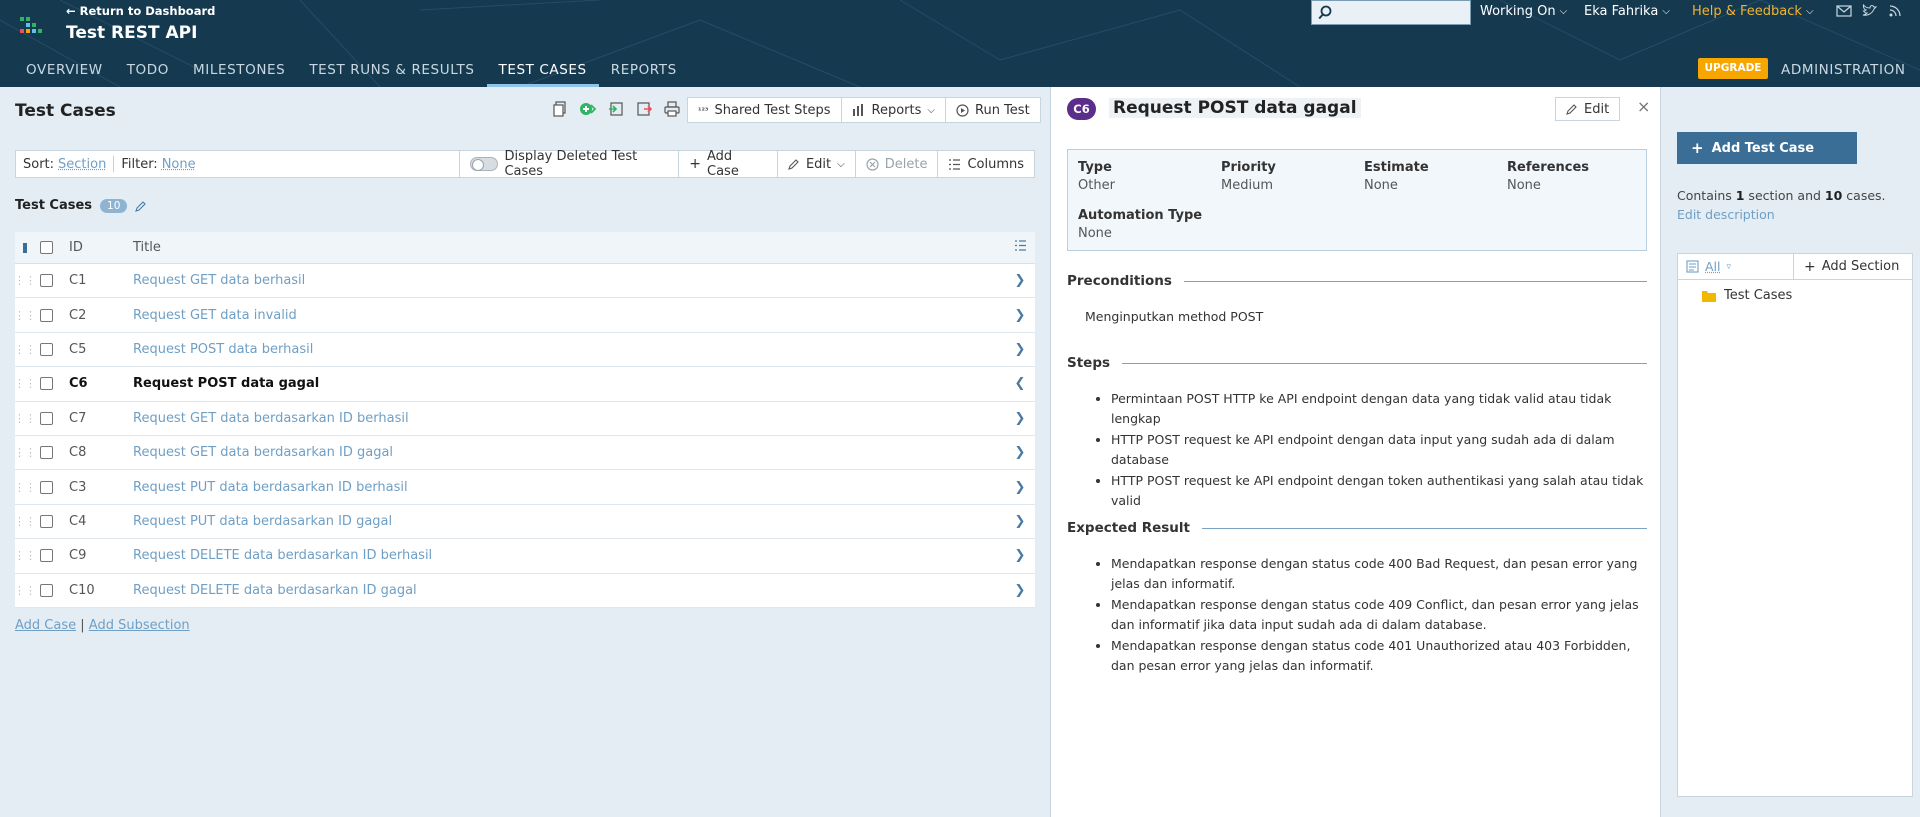 Image resolution: width=1920 pixels, height=817 pixels. What do you see at coordinates (391, 72) in the screenshot?
I see `tab-test-runs-results: TEST RUNS & RESULTS` at bounding box center [391, 72].